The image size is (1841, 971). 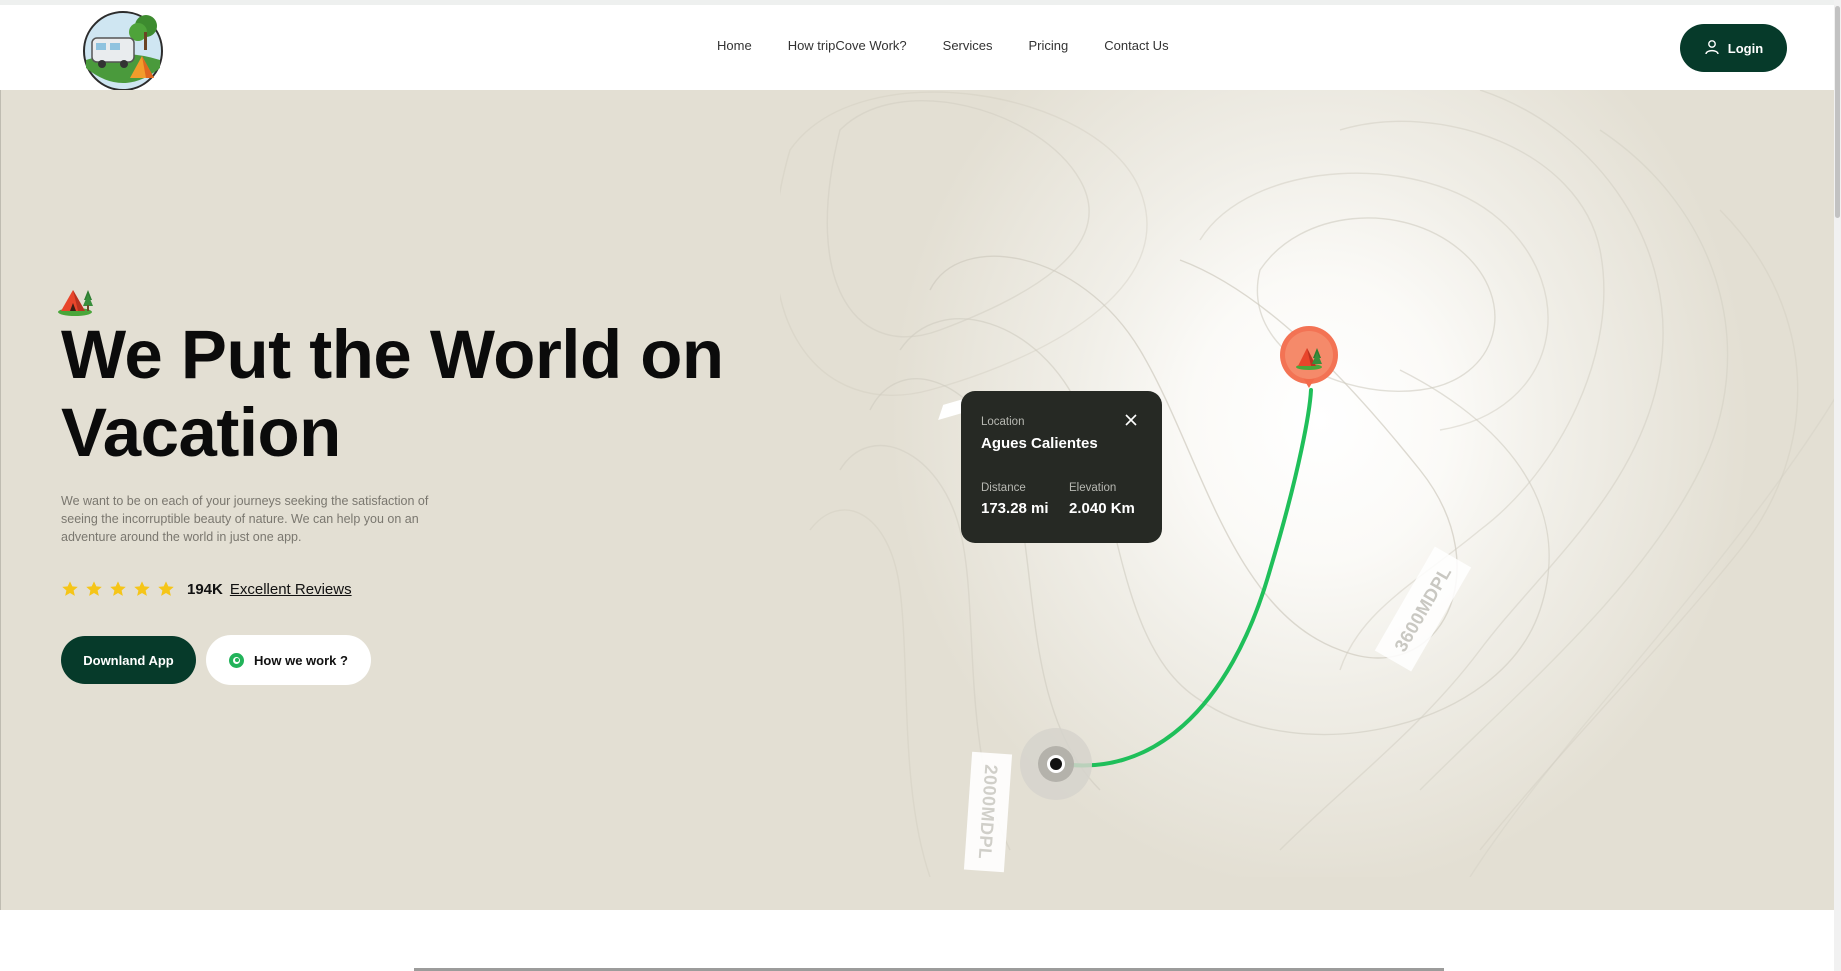 I want to click on scrollbar-thumb, so click(x=1837, y=112).